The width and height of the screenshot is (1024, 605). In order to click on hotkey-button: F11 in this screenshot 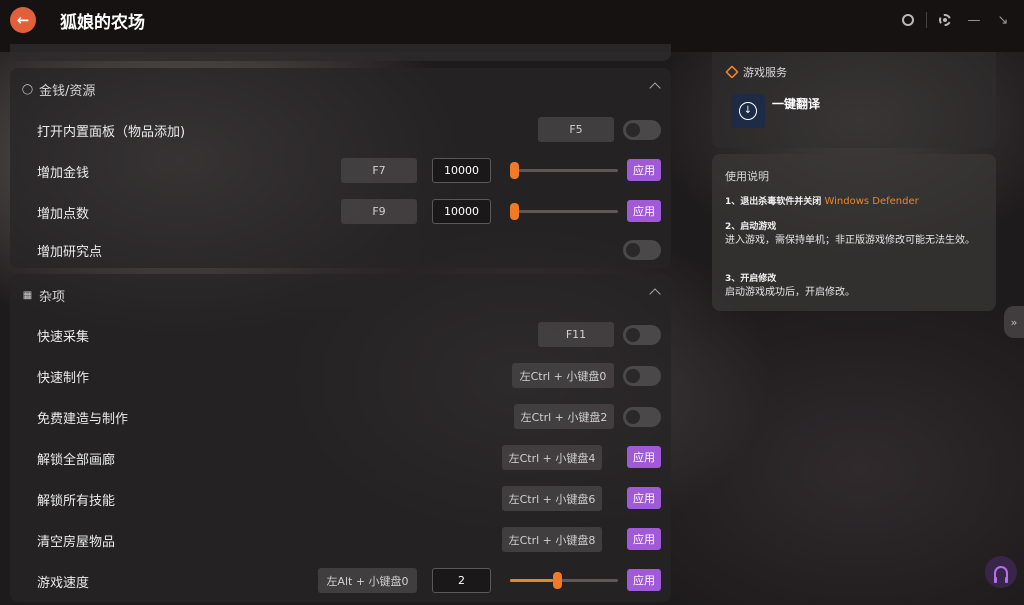, I will do `click(576, 334)`.